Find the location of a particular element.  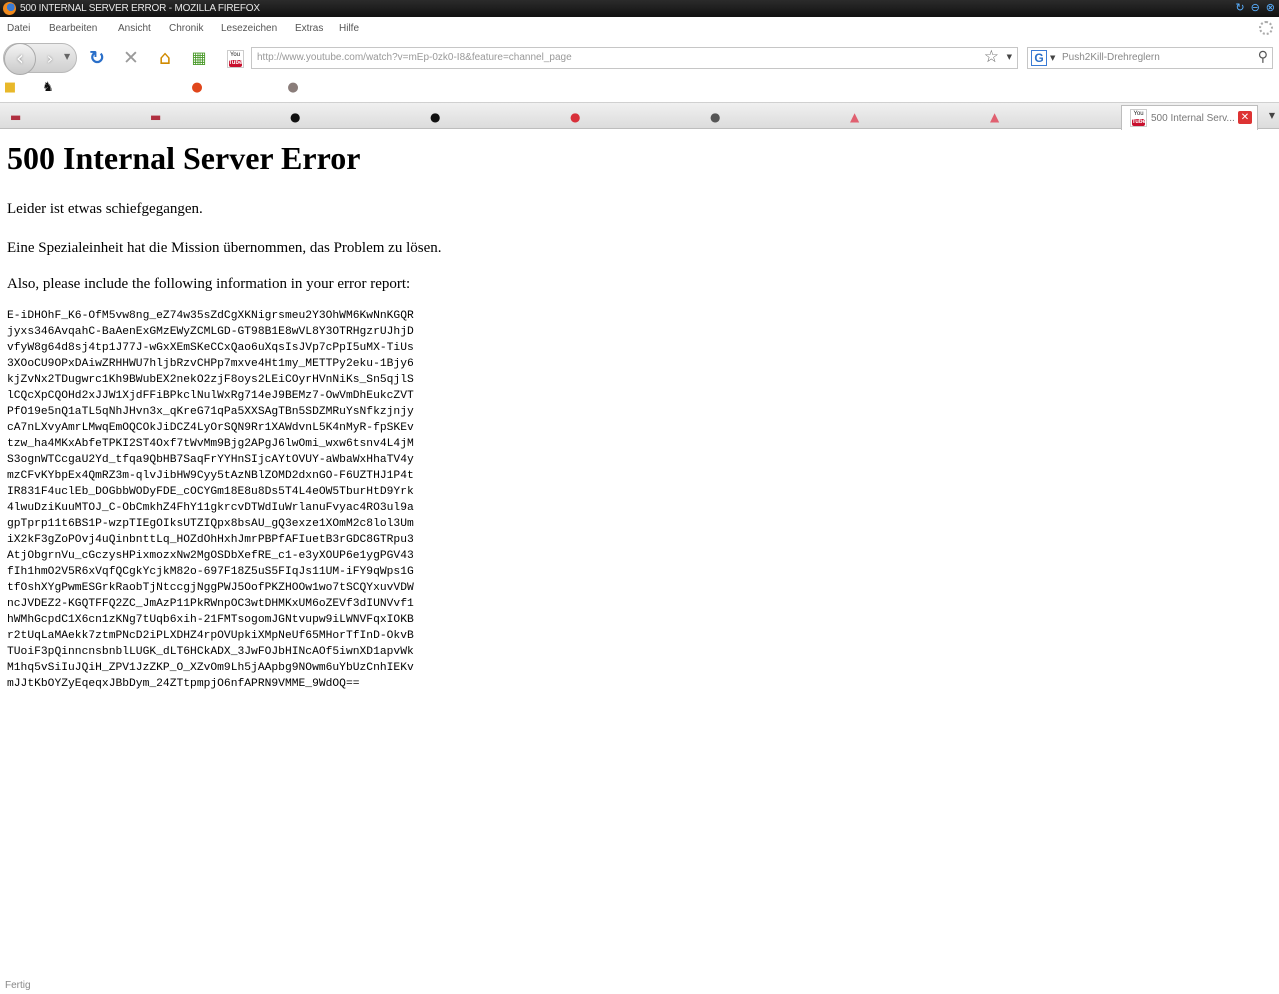

tab-favicon-2: ▬ is located at coordinates (155, 117).